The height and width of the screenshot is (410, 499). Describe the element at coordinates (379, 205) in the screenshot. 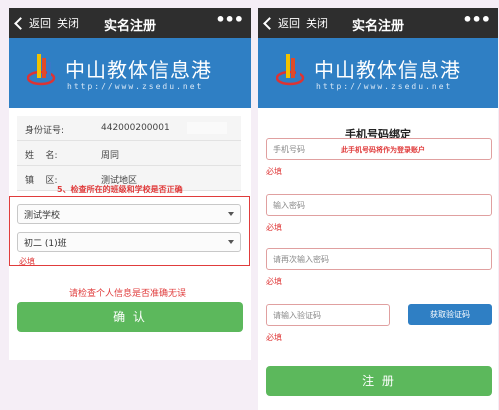

I see `password-input: 输入密码` at that location.